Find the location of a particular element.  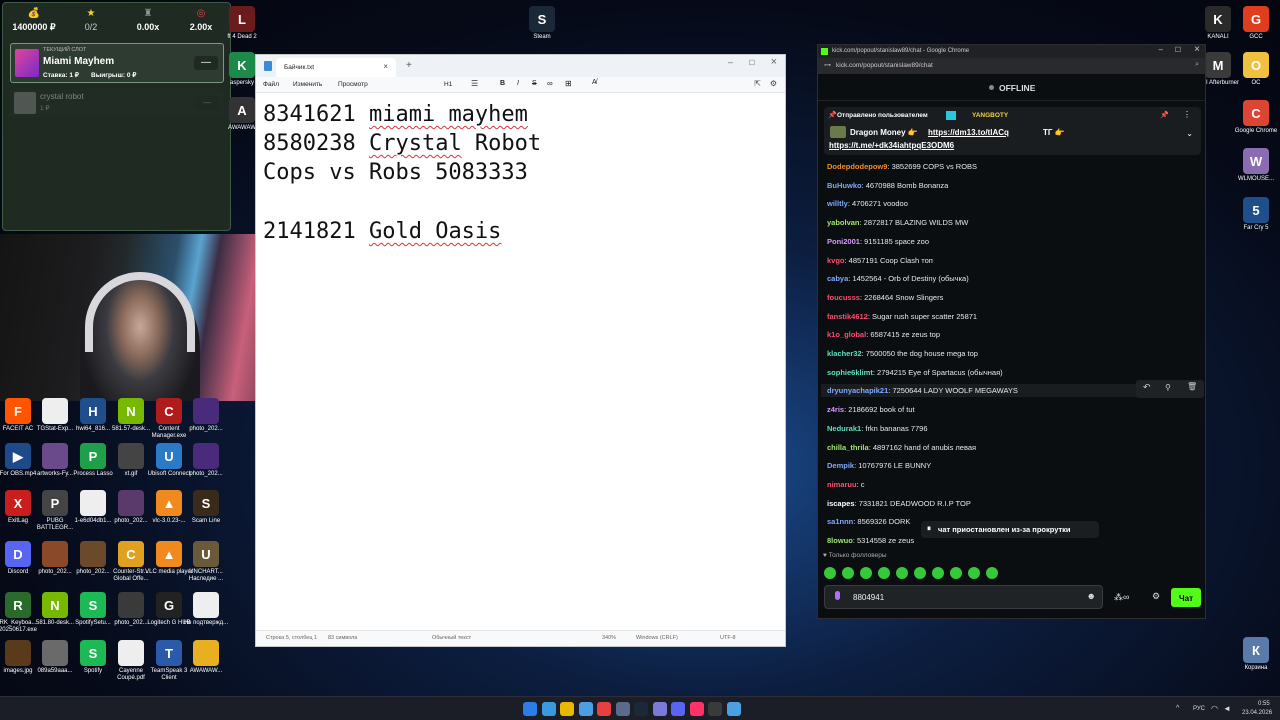

collapse-chevron-icon: ⌄ is located at coordinates (1189, 133).